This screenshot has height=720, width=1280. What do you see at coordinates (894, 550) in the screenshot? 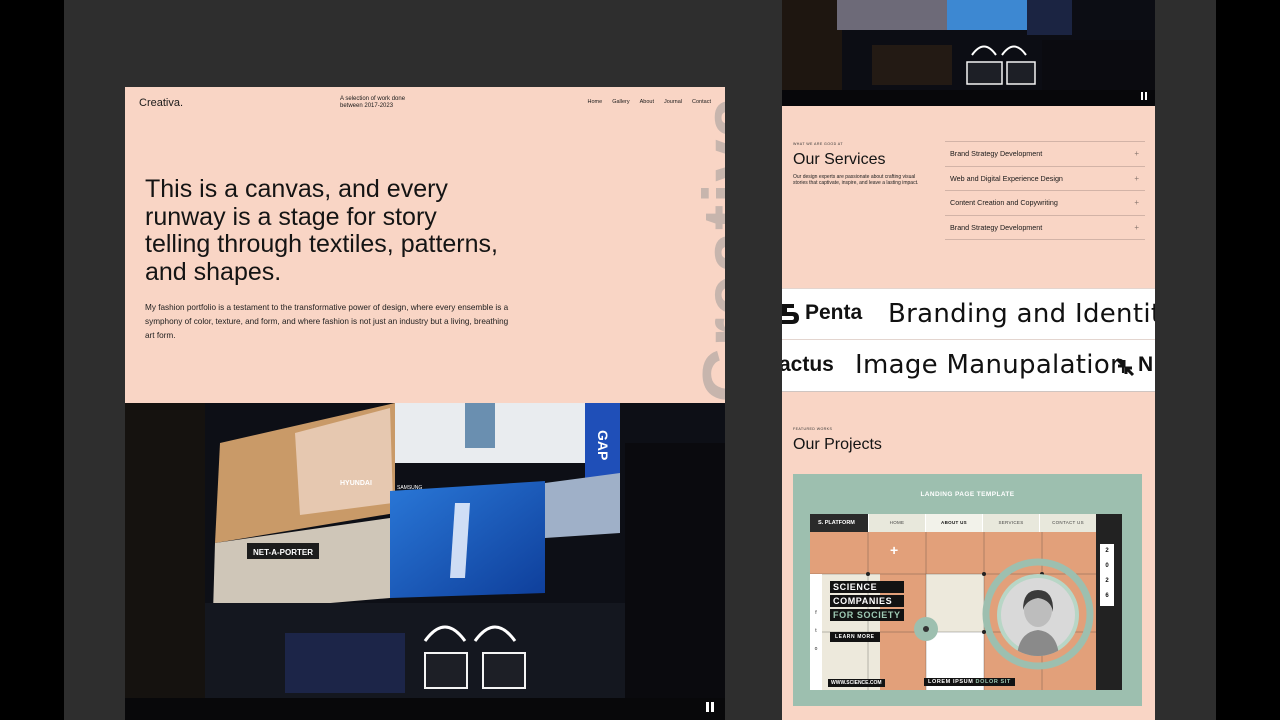
I see `template-plus-icon: +` at bounding box center [894, 550].